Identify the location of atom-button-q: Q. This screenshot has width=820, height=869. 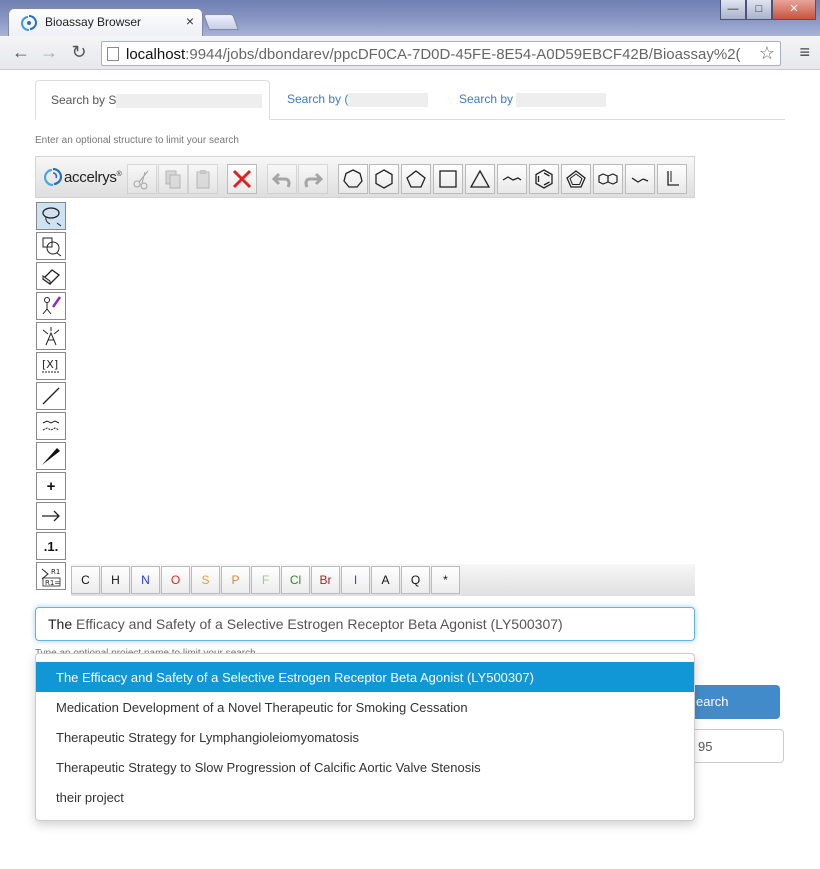
(415, 580).